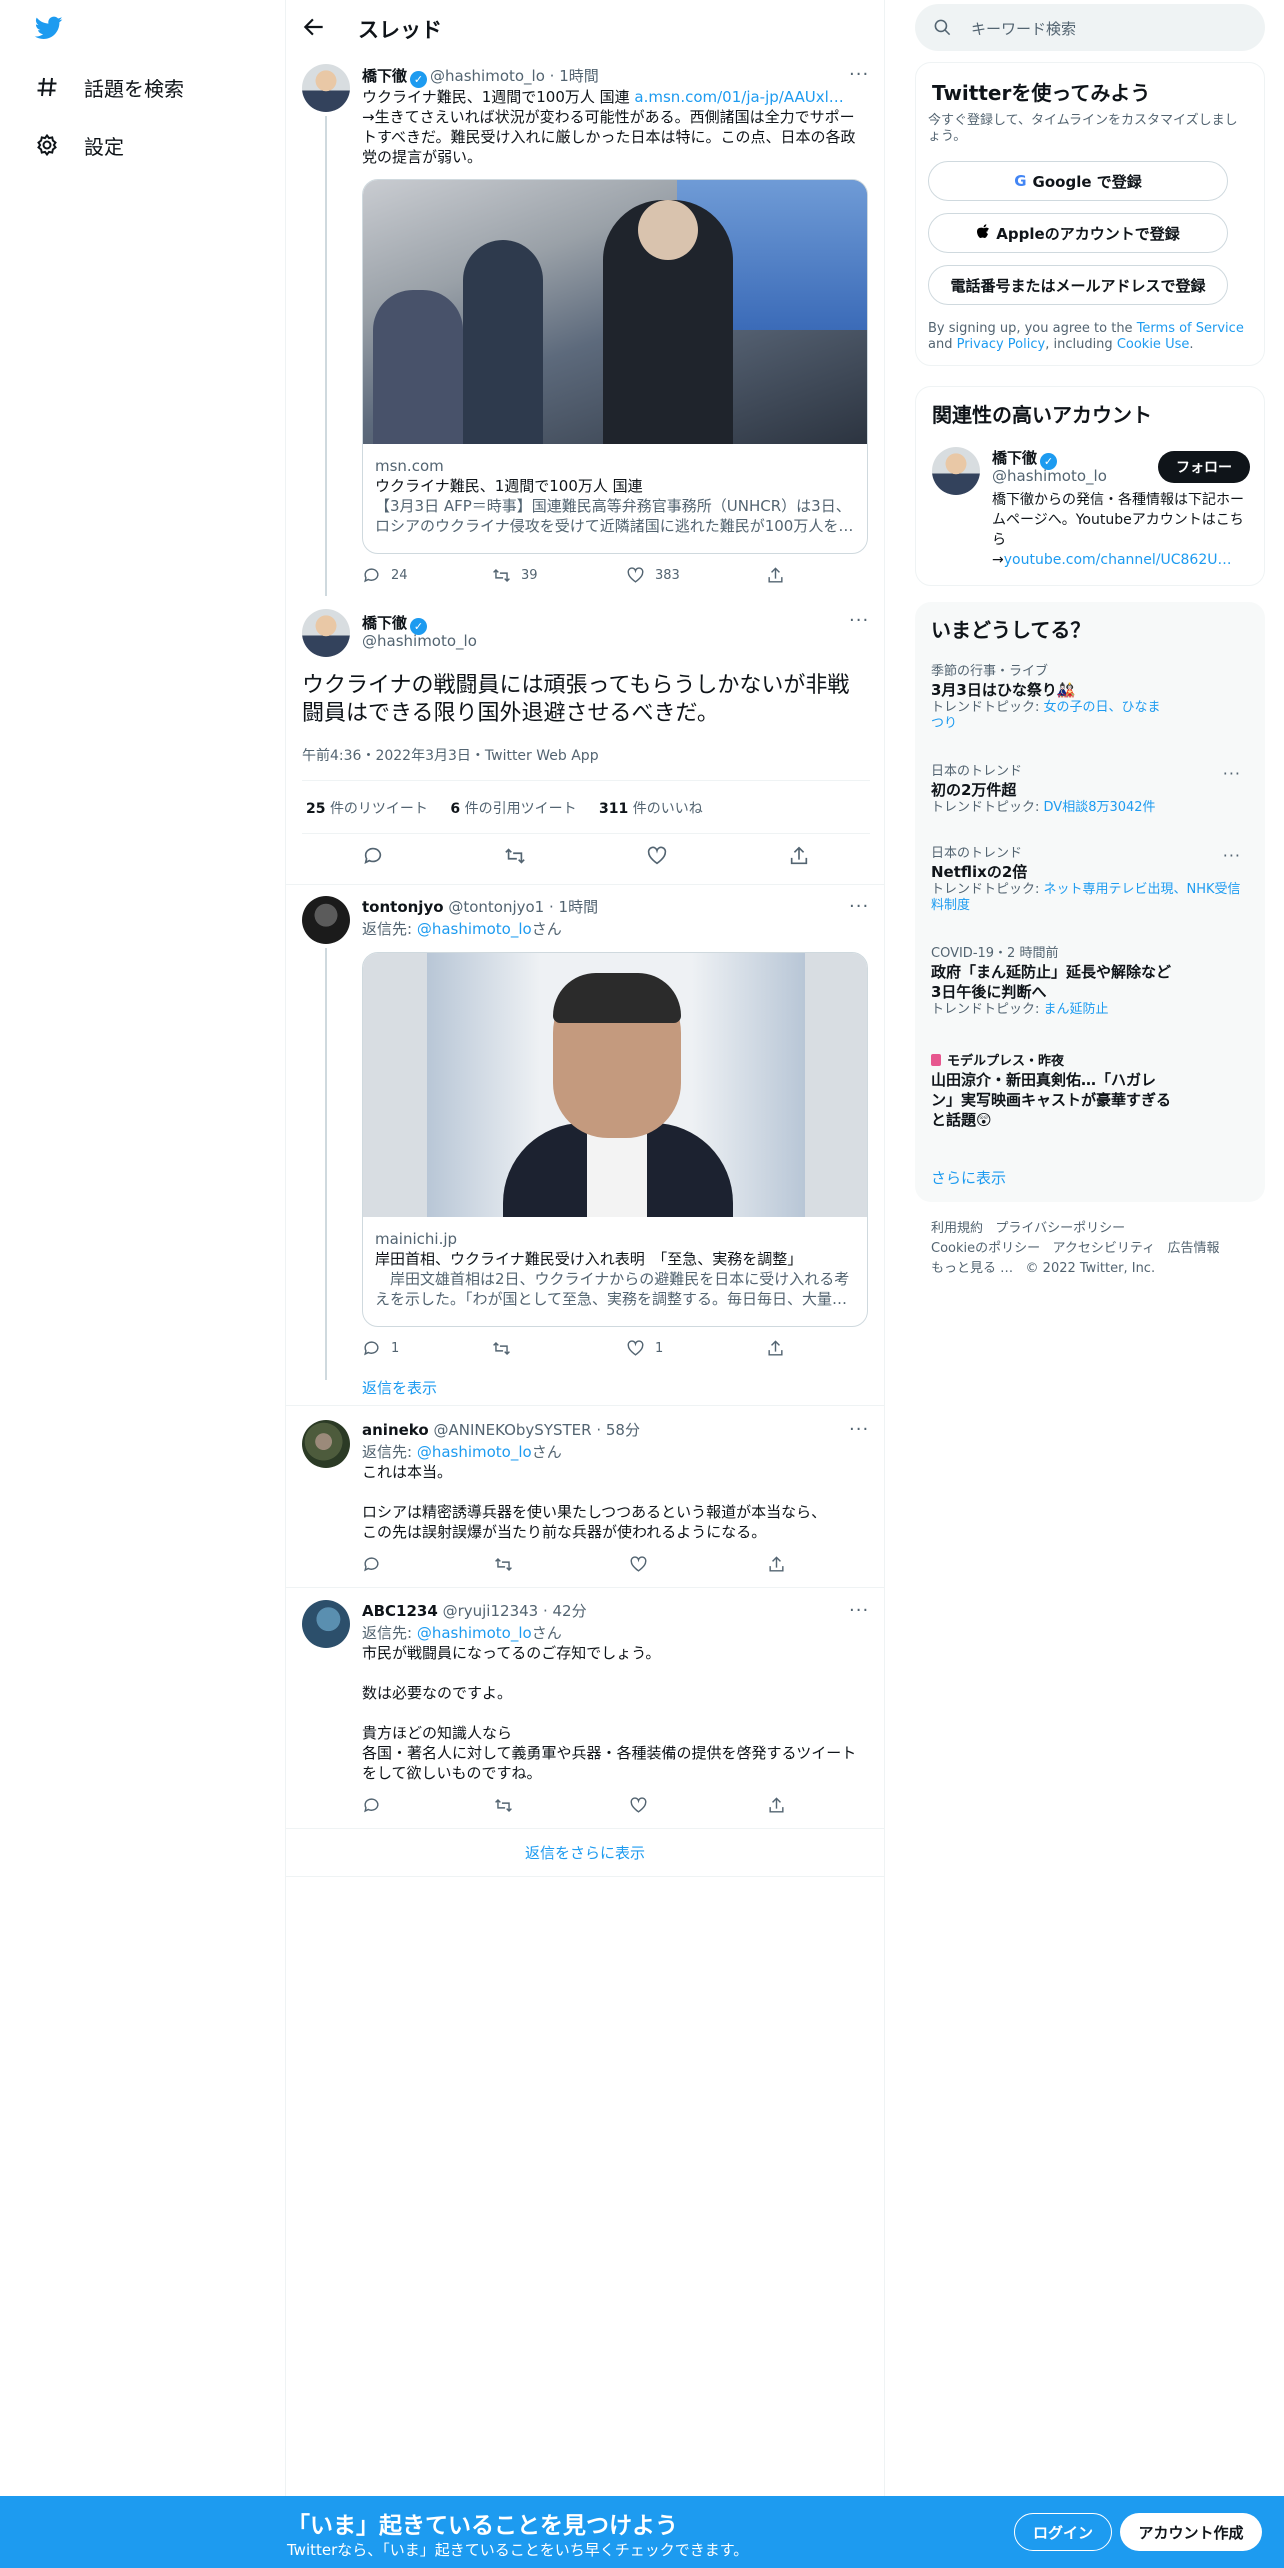 This screenshot has height=2568, width=1284. What do you see at coordinates (1060, 1228) in the screenshot?
I see `footer-link: プライバシーポリシー` at bounding box center [1060, 1228].